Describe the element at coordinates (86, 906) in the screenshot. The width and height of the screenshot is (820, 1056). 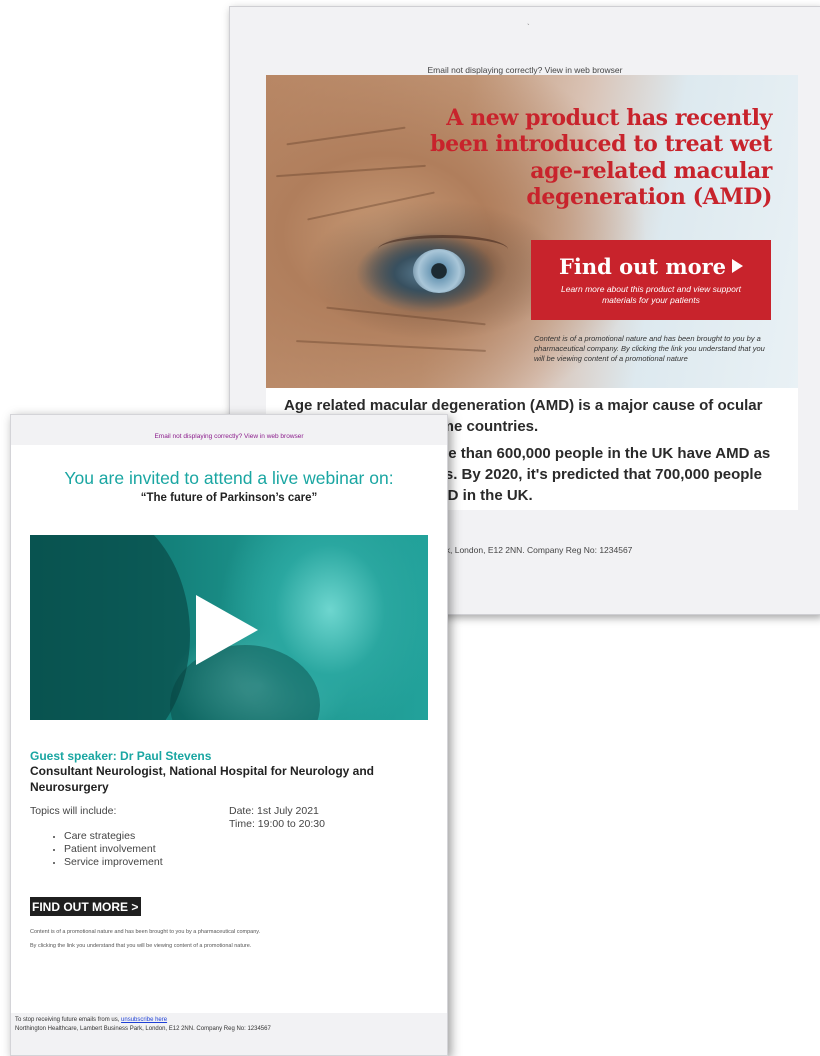
I see `find-out-more-button: FIND OUT MORE >` at that location.